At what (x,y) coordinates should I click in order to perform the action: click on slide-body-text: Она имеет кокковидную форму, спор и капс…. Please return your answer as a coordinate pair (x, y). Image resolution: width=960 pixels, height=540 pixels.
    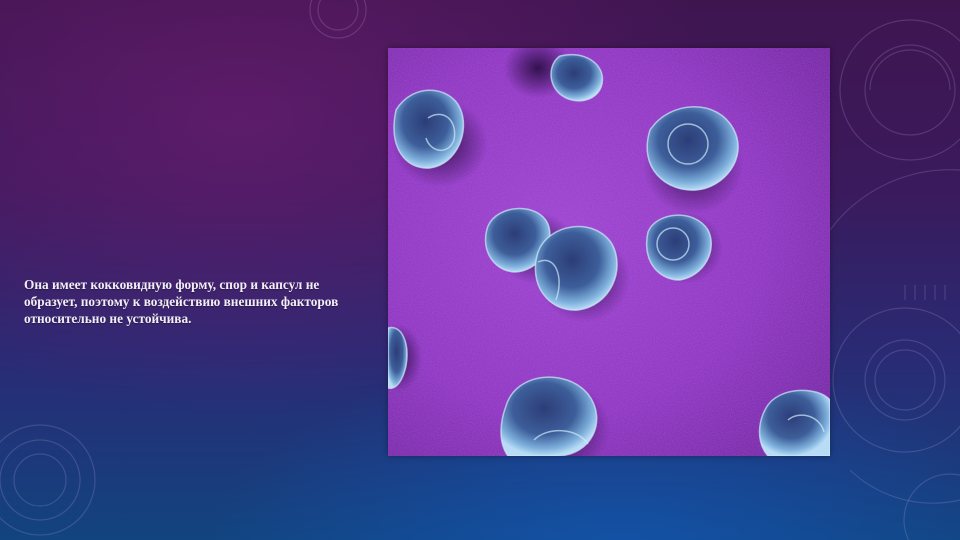
    Looking at the image, I should click on (181, 302).